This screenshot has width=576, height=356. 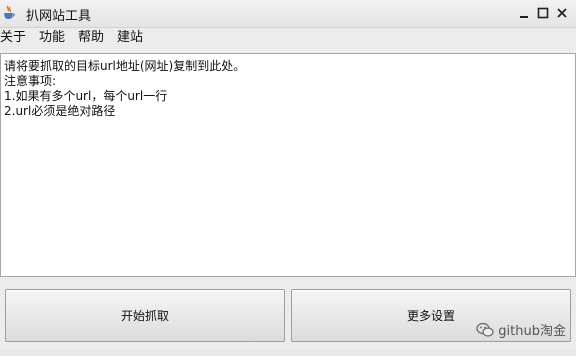 What do you see at coordinates (52, 38) in the screenshot?
I see `menu-features: 功能` at bounding box center [52, 38].